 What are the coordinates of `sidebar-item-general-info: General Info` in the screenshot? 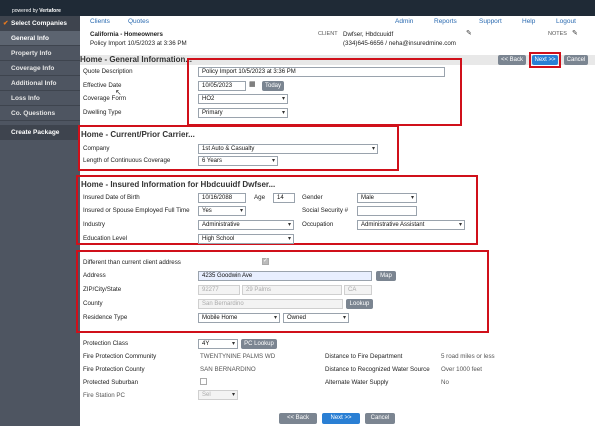 It's located at (40, 38).